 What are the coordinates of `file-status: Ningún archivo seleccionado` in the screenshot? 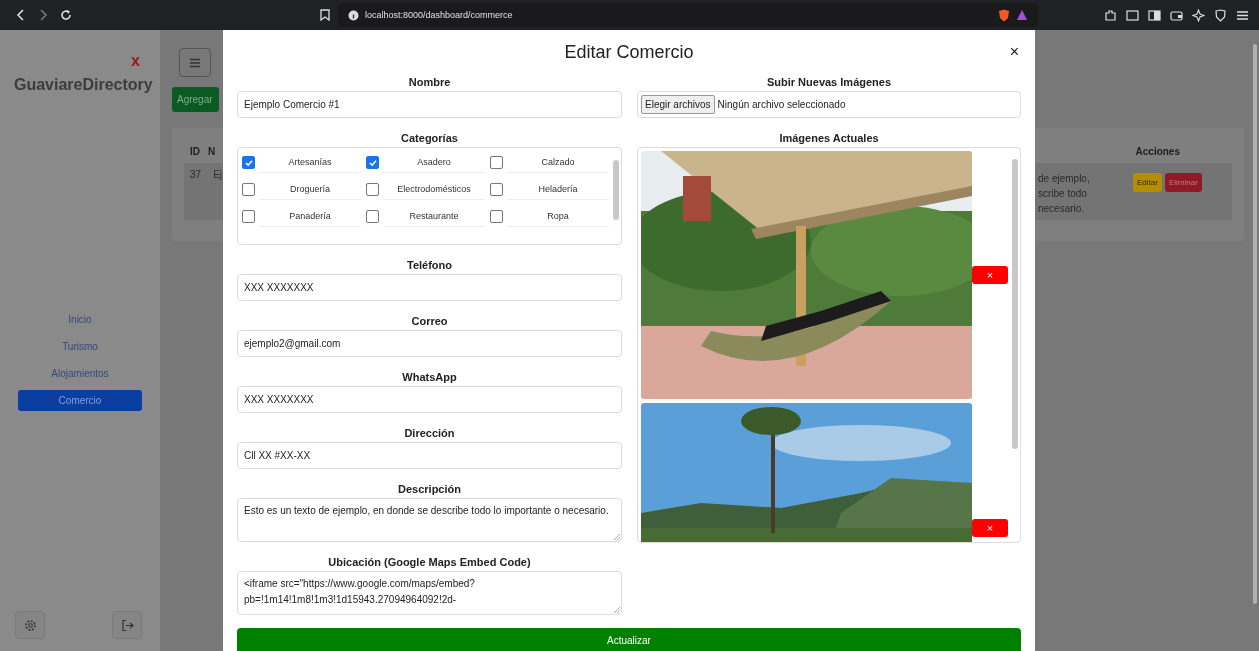 It's located at (781, 104).